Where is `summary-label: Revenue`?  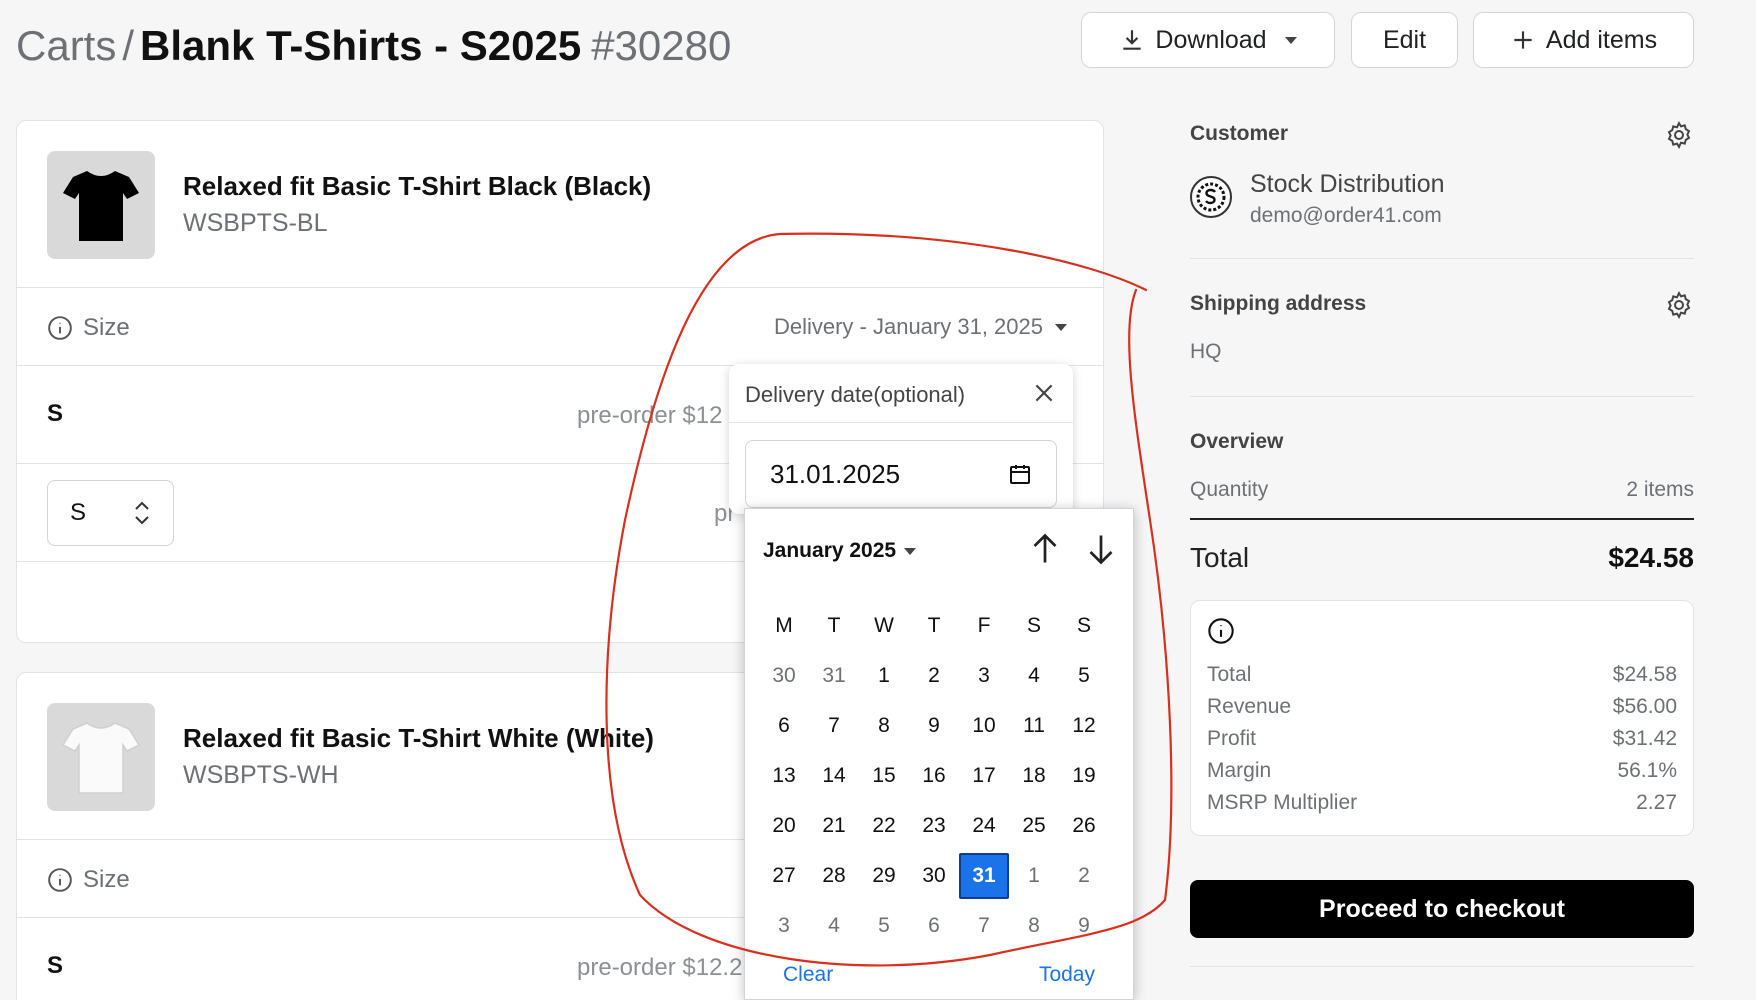
summary-label: Revenue is located at coordinates (1249, 706).